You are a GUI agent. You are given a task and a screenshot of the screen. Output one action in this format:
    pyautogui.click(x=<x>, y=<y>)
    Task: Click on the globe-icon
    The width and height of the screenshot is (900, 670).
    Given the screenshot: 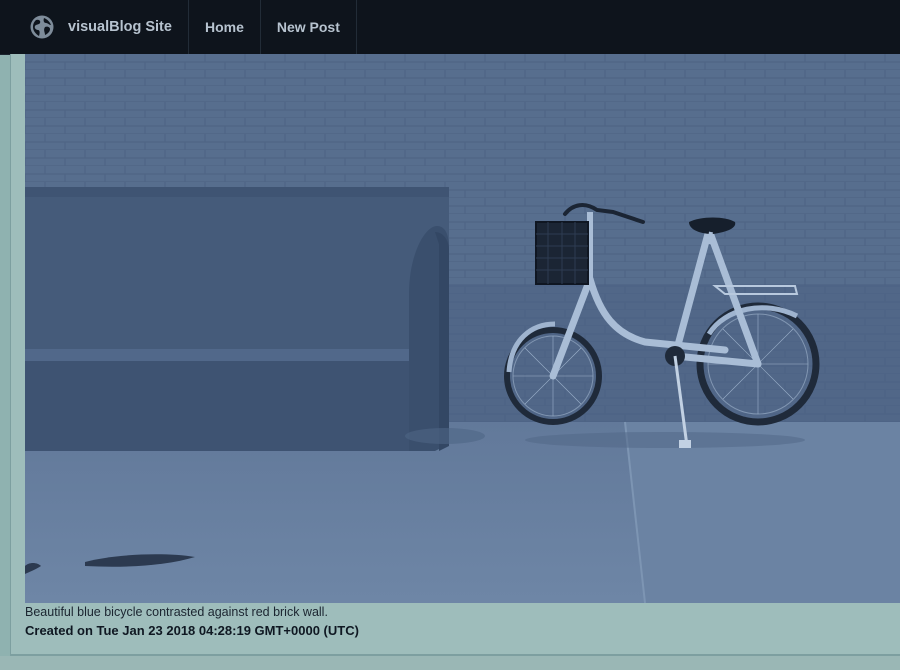 What is the action you would take?
    pyautogui.click(x=42, y=27)
    